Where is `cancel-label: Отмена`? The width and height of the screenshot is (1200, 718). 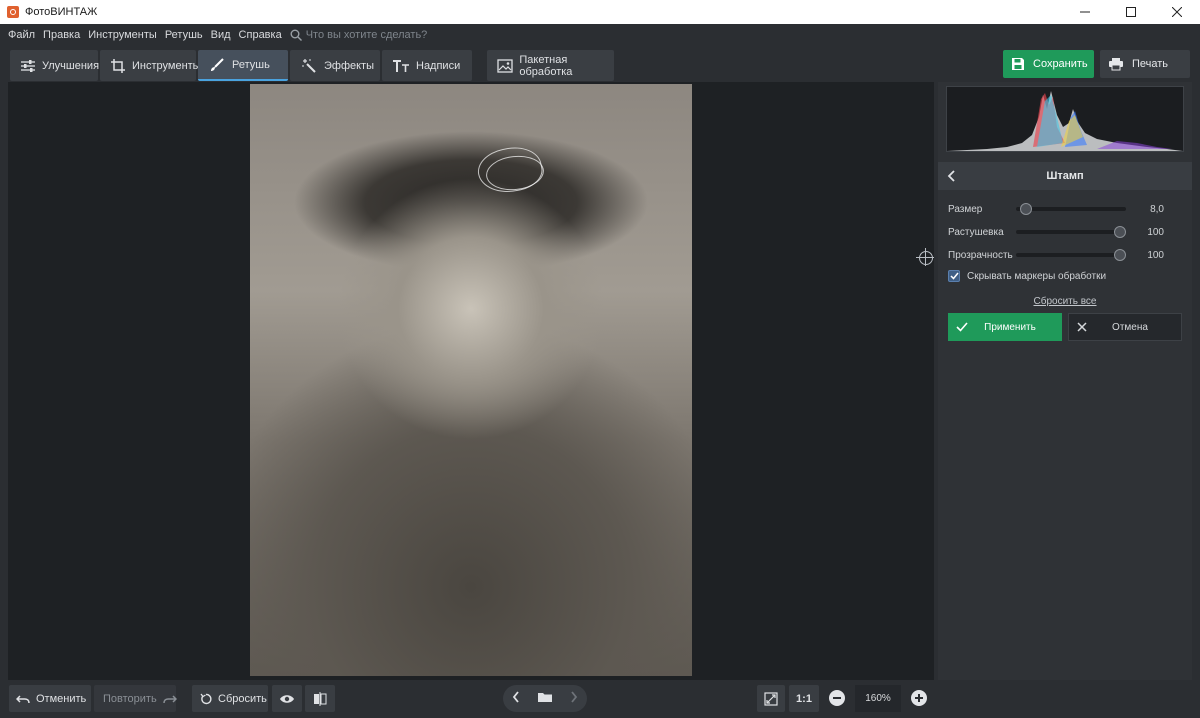 cancel-label: Отмена is located at coordinates (1130, 327).